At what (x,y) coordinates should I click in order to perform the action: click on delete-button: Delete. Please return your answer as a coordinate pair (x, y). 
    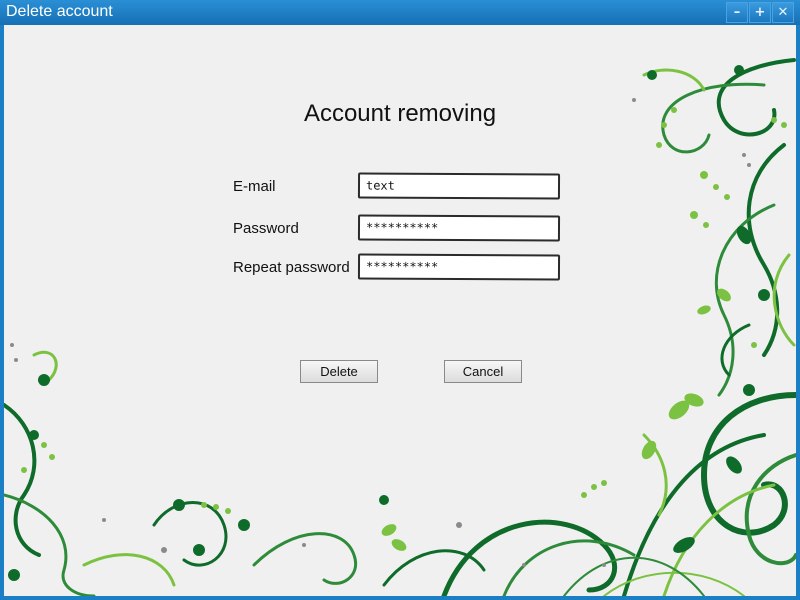
    Looking at the image, I should click on (339, 371).